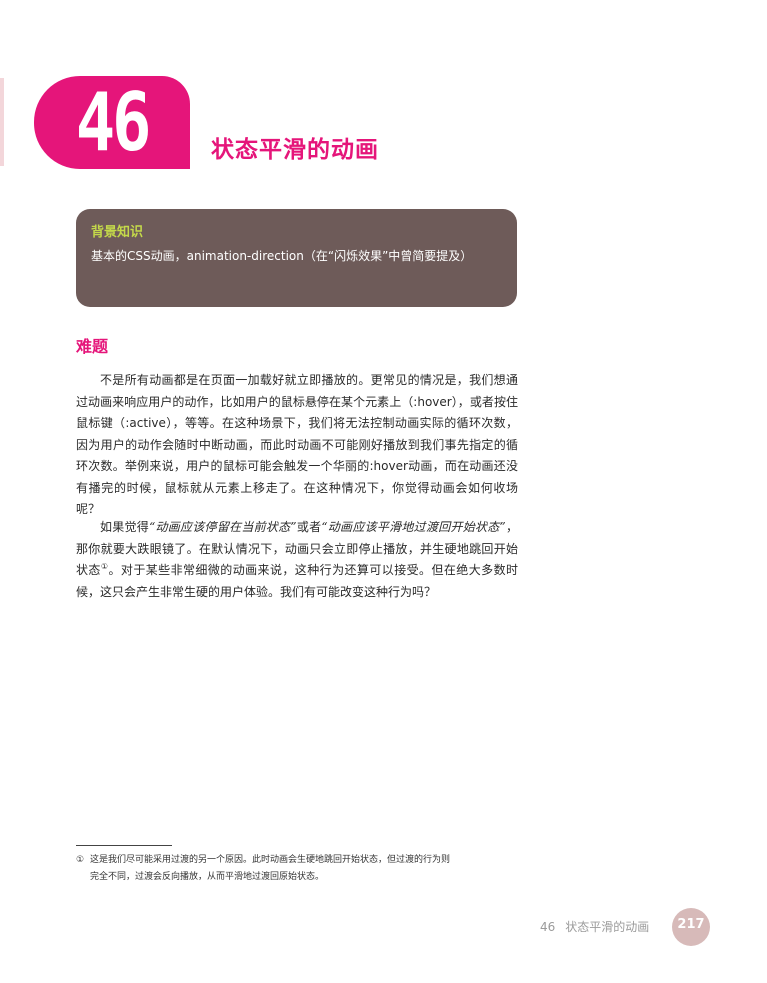 This screenshot has height=983, width=767. Describe the element at coordinates (80, 860) in the screenshot. I see `footnote-marker: ①` at that location.